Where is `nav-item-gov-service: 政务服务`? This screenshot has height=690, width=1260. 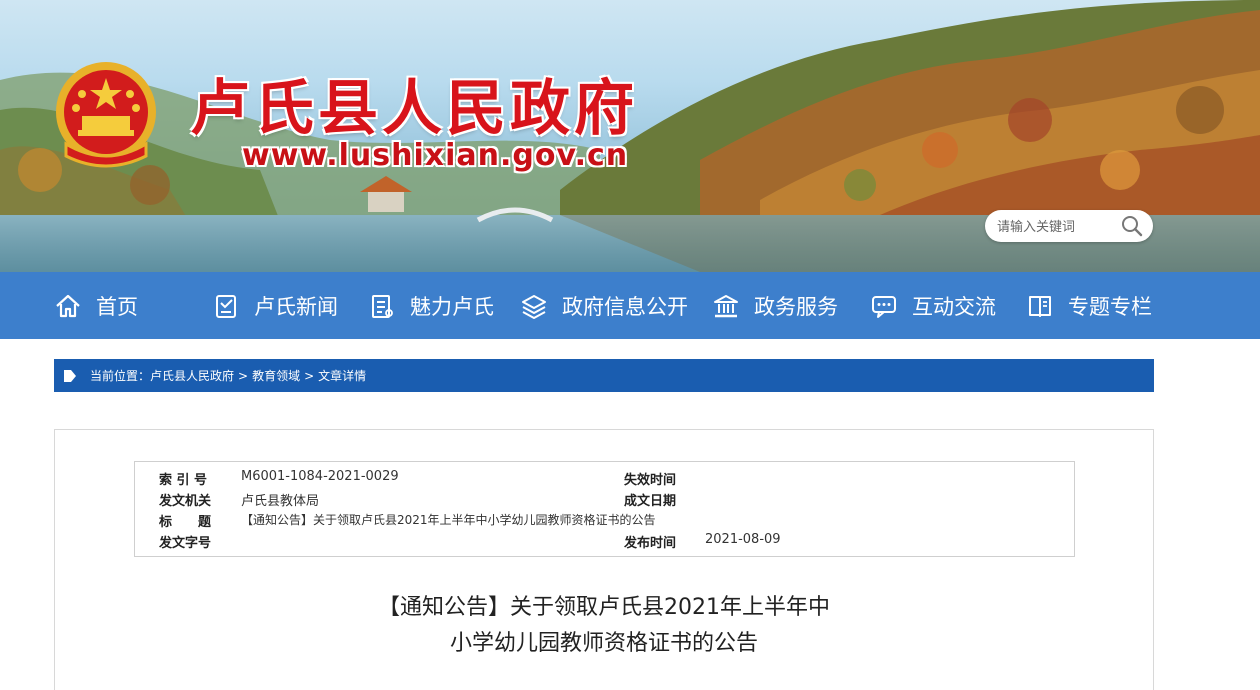 nav-item-gov-service: 政务服务 is located at coordinates (775, 305).